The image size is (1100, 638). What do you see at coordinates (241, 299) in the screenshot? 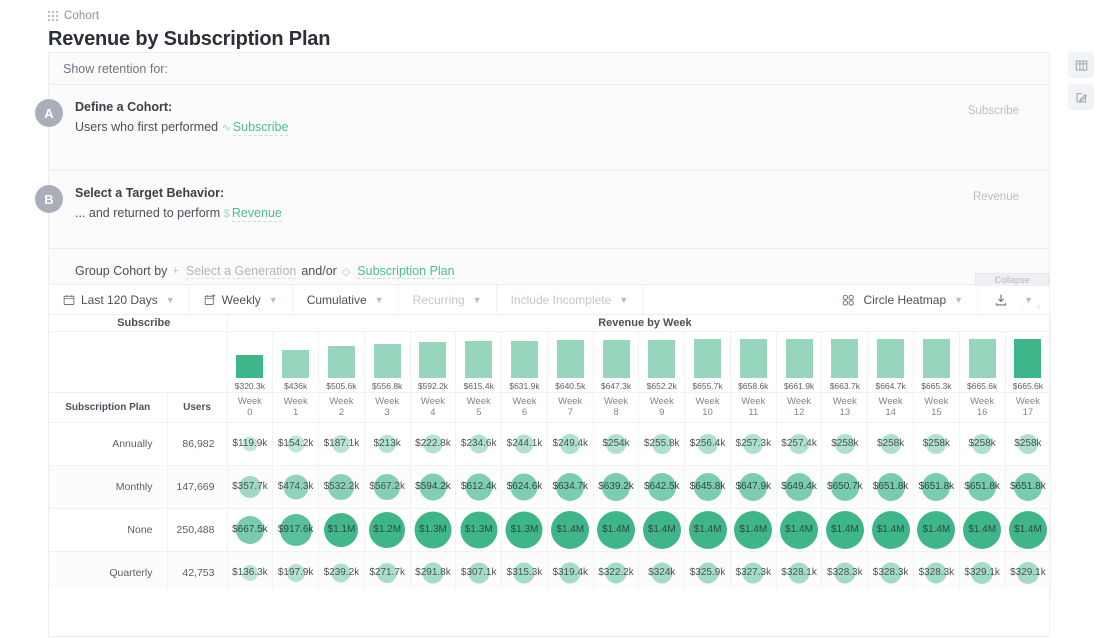
I see `interval-selector: Weekly ▼` at bounding box center [241, 299].